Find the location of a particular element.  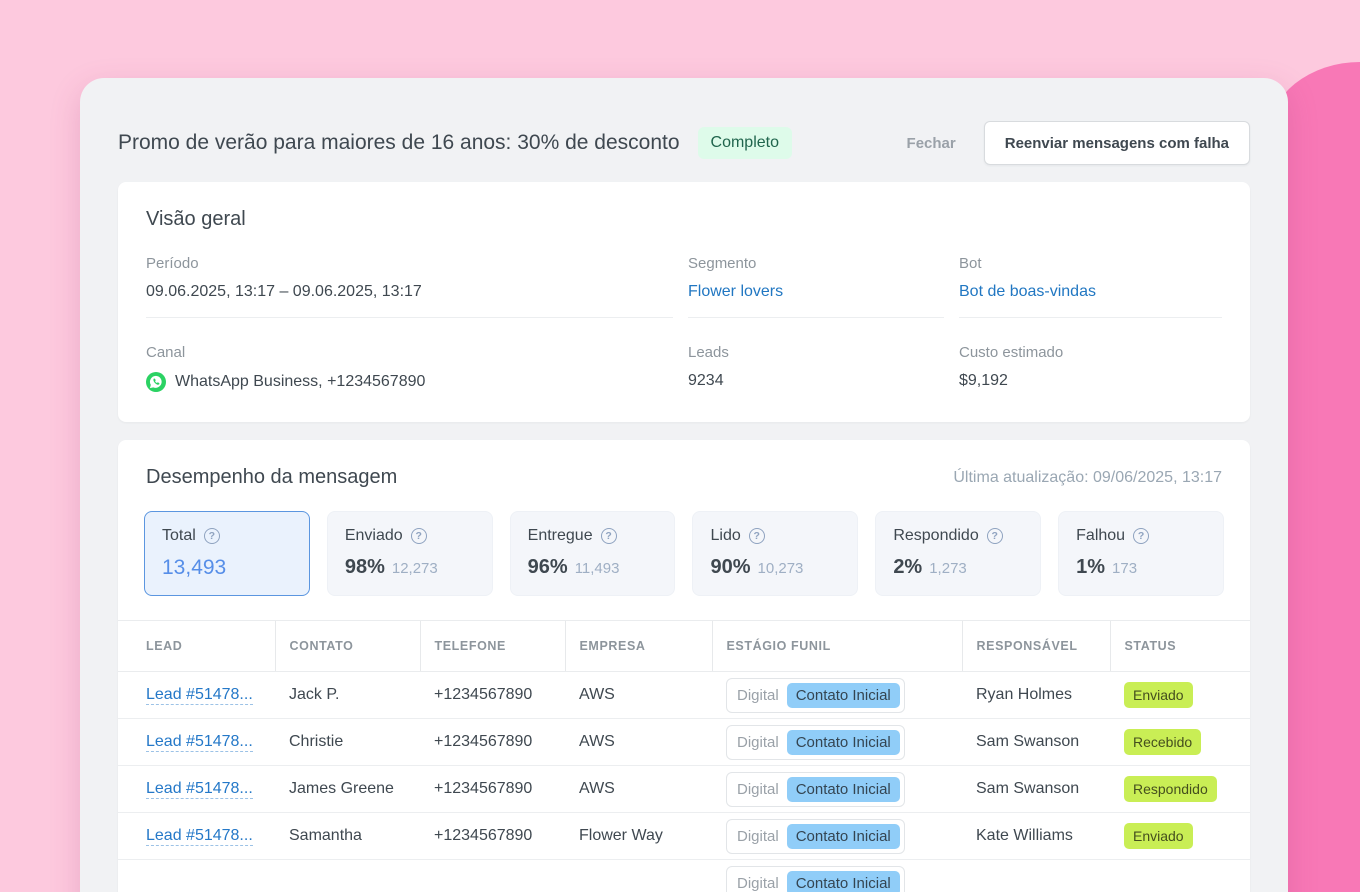

stat-label: Total is located at coordinates (179, 535).